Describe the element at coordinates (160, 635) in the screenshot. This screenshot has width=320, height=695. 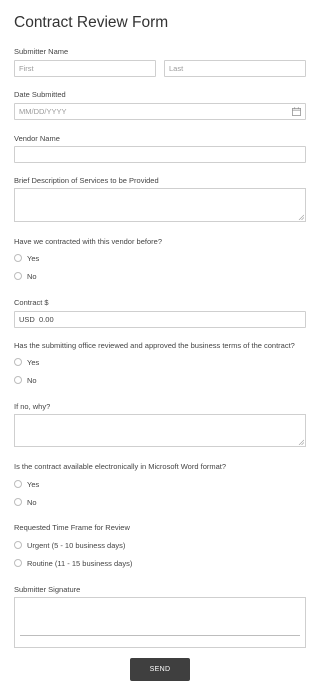
I see `signature-line` at that location.